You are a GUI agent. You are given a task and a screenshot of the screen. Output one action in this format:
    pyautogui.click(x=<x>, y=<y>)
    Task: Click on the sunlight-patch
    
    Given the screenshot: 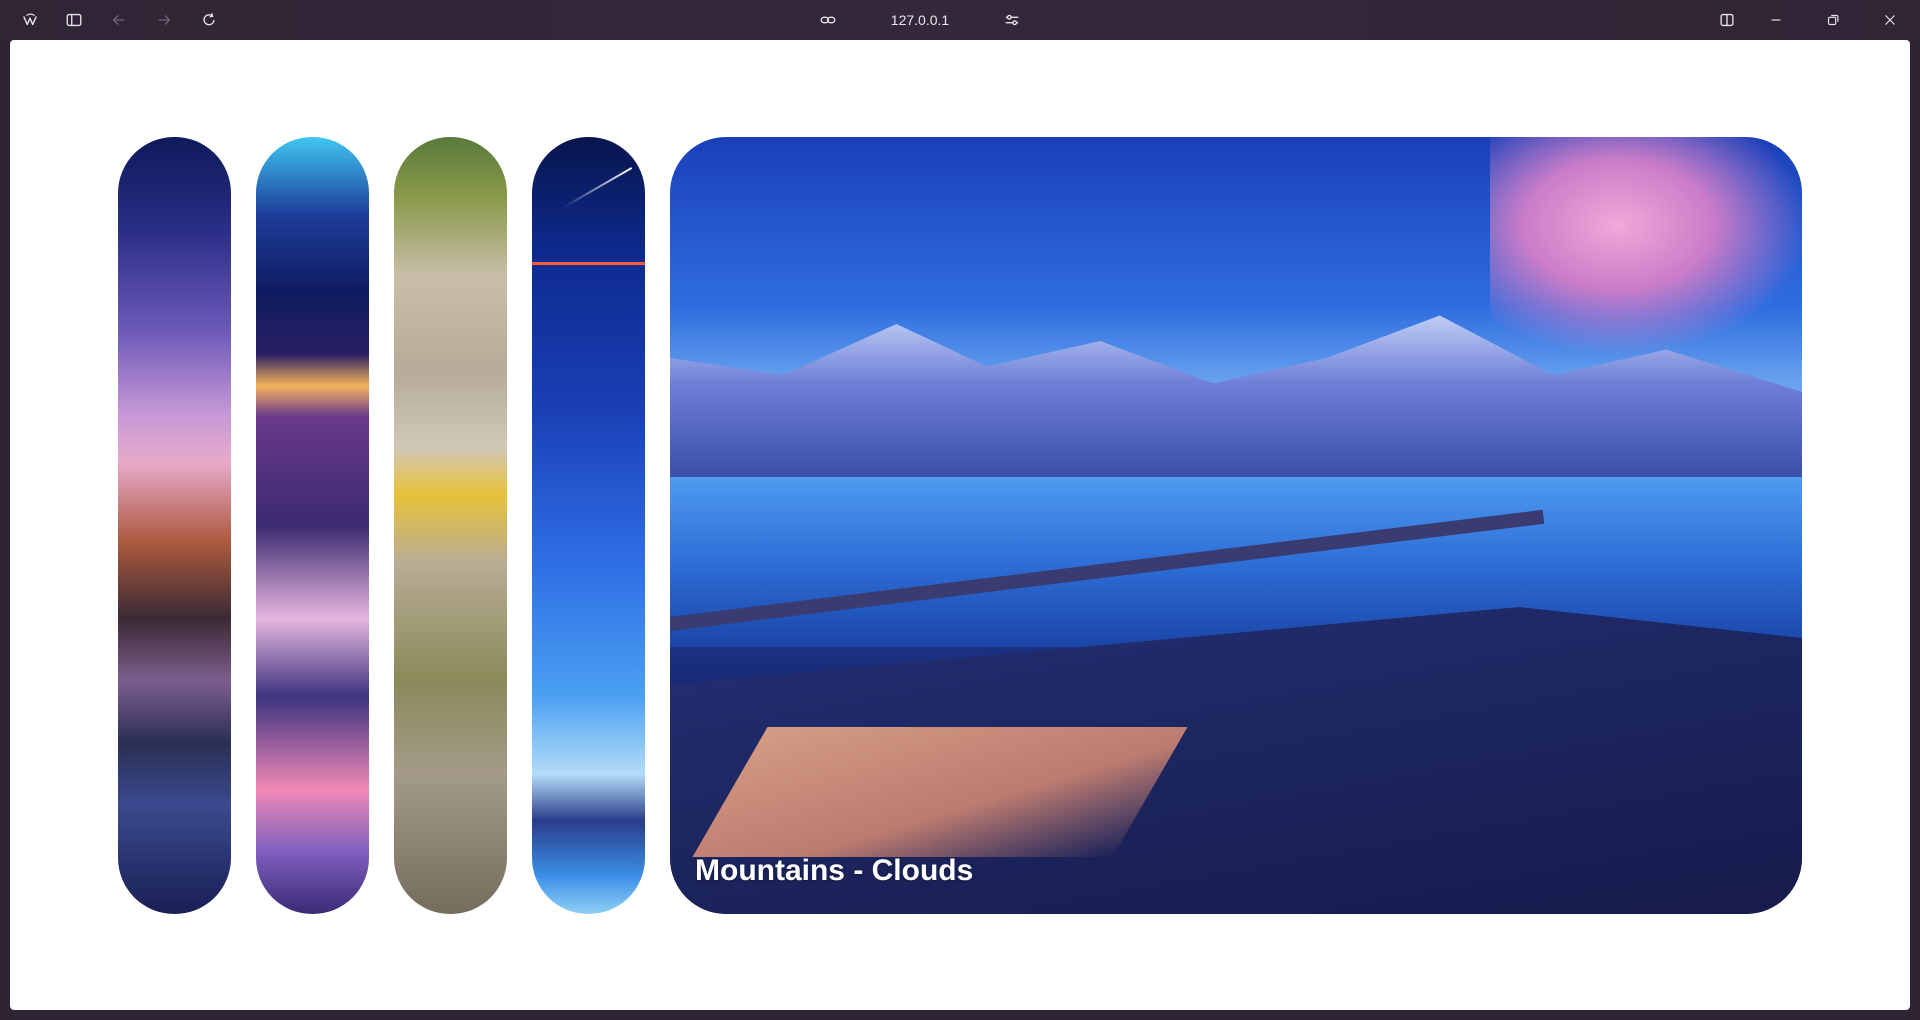 What is the action you would take?
    pyautogui.click(x=940, y=792)
    